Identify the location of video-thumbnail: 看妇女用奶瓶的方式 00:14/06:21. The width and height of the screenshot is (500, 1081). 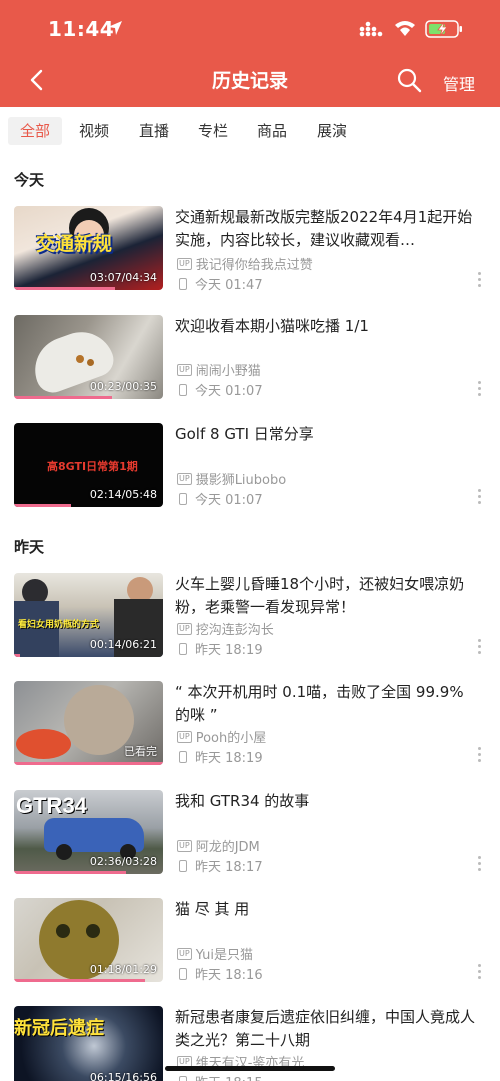
(88, 615).